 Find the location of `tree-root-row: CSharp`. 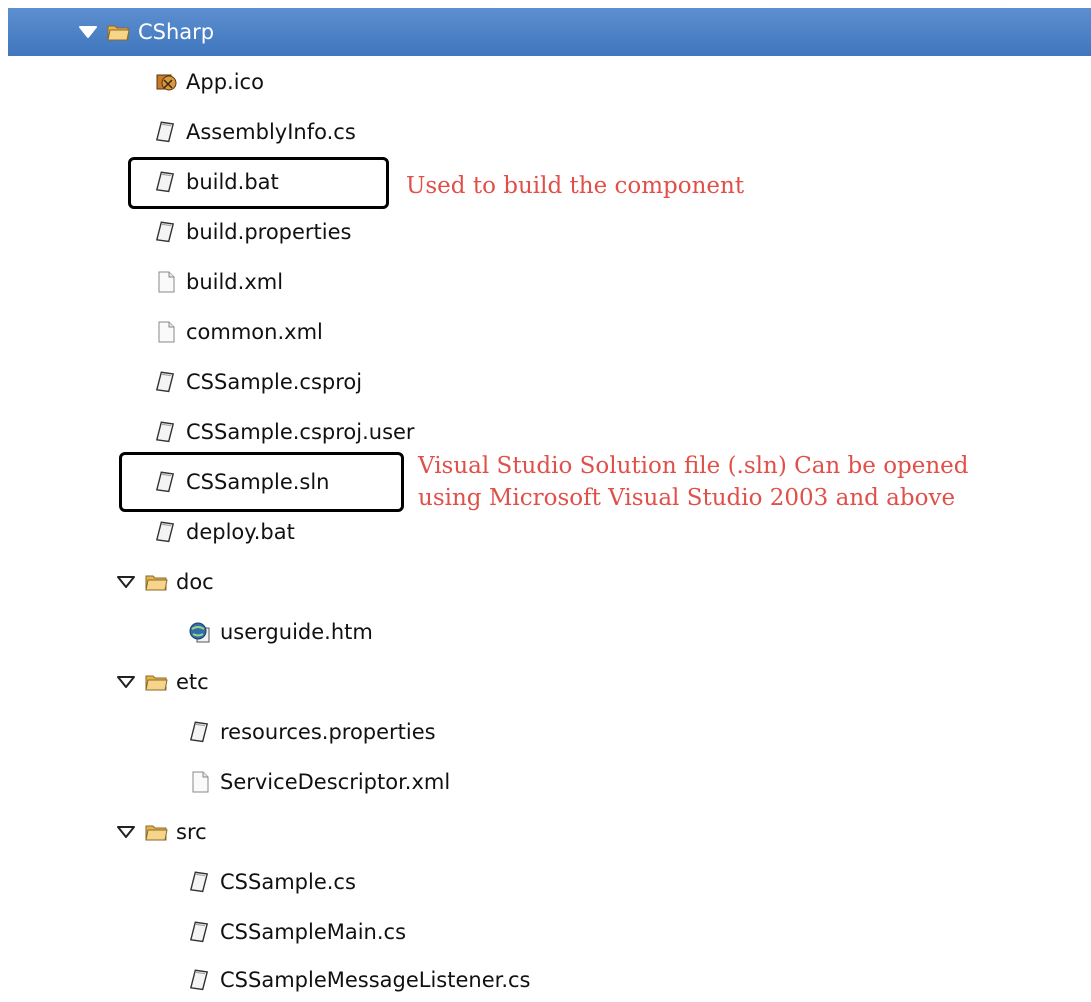

tree-root-row: CSharp is located at coordinates (549, 32).